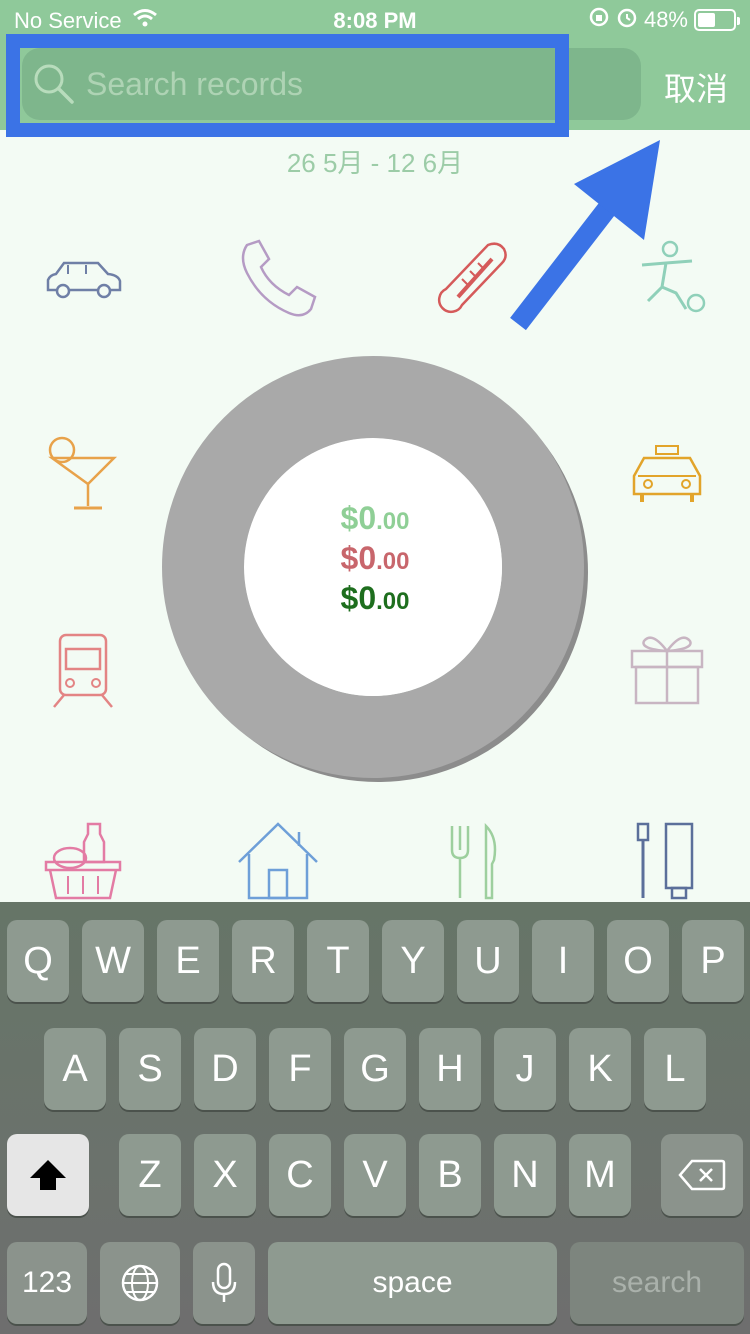  I want to click on key-e: E, so click(188, 961).